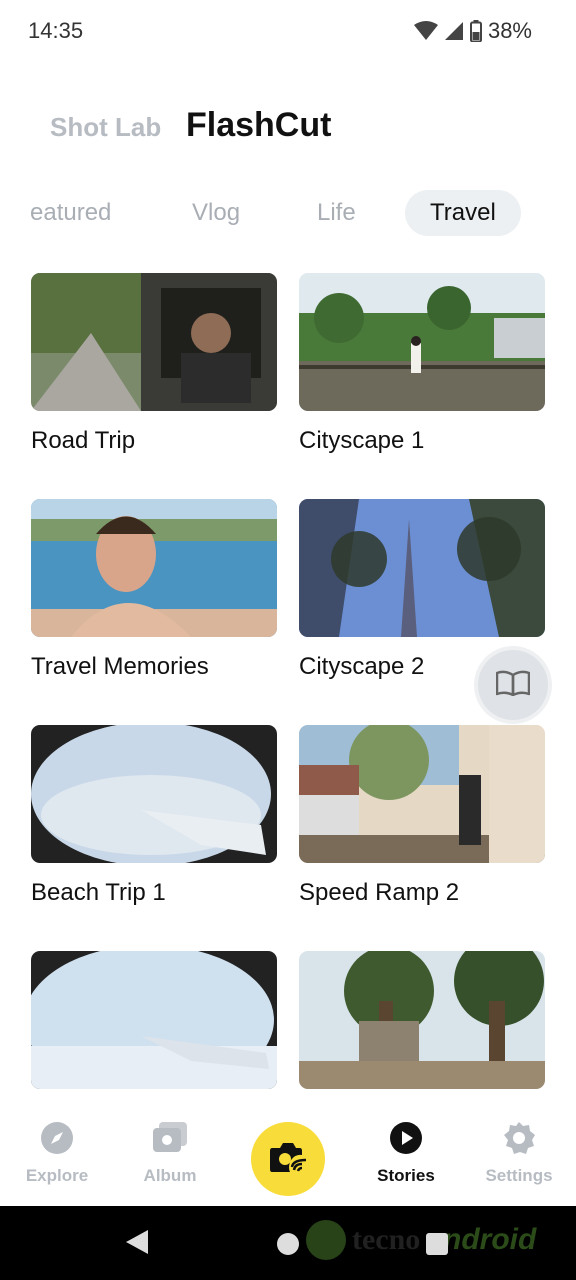  What do you see at coordinates (258, 125) in the screenshot?
I see `tab-flashcut: FlashCut` at bounding box center [258, 125].